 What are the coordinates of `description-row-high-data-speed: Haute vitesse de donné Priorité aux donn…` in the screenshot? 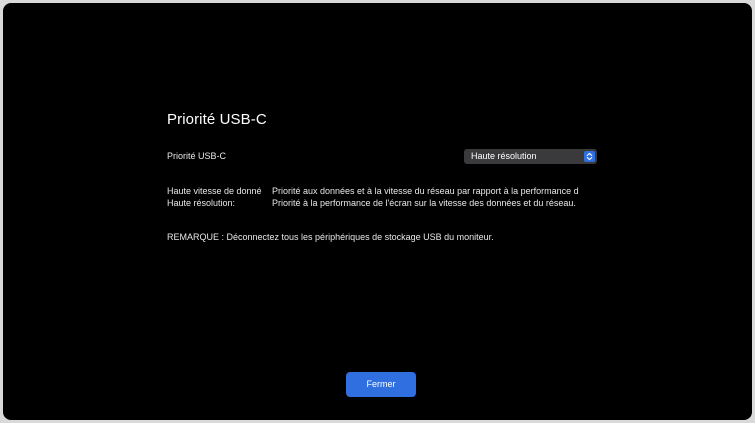 It's located at (383, 191).